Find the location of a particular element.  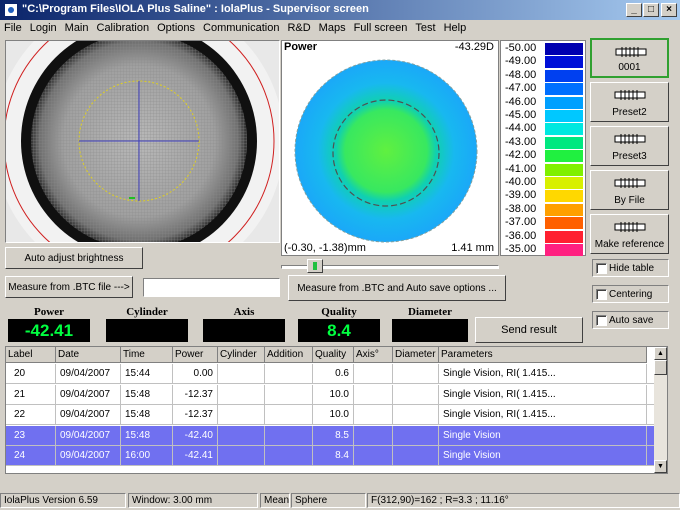

close-button: × is located at coordinates (669, 10).